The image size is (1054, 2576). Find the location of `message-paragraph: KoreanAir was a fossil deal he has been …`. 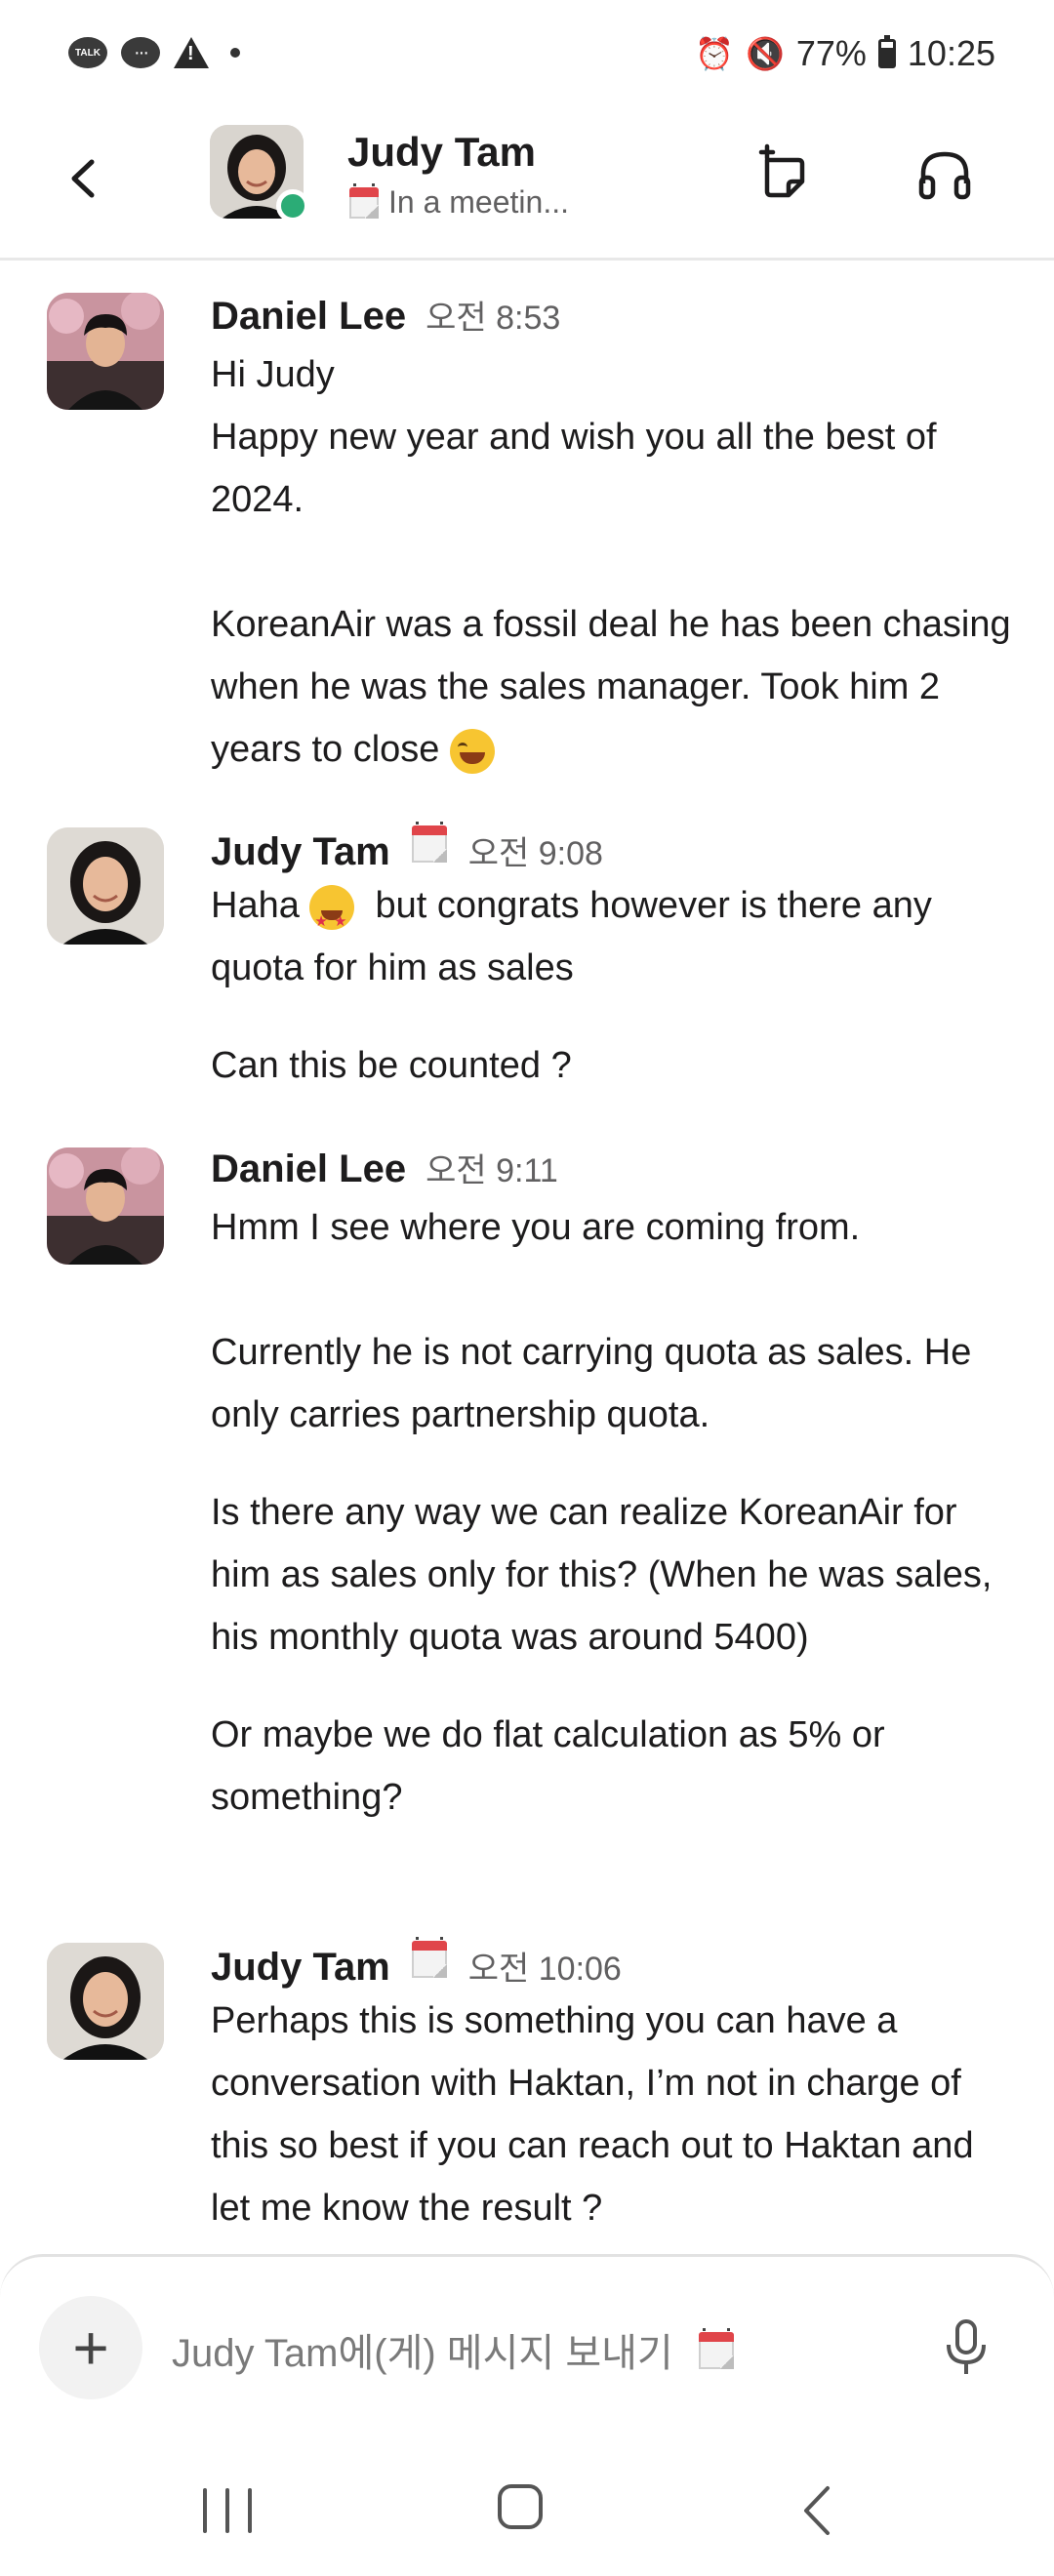

message-paragraph: KoreanAir was a fossil deal he has been … is located at coordinates (611, 687).